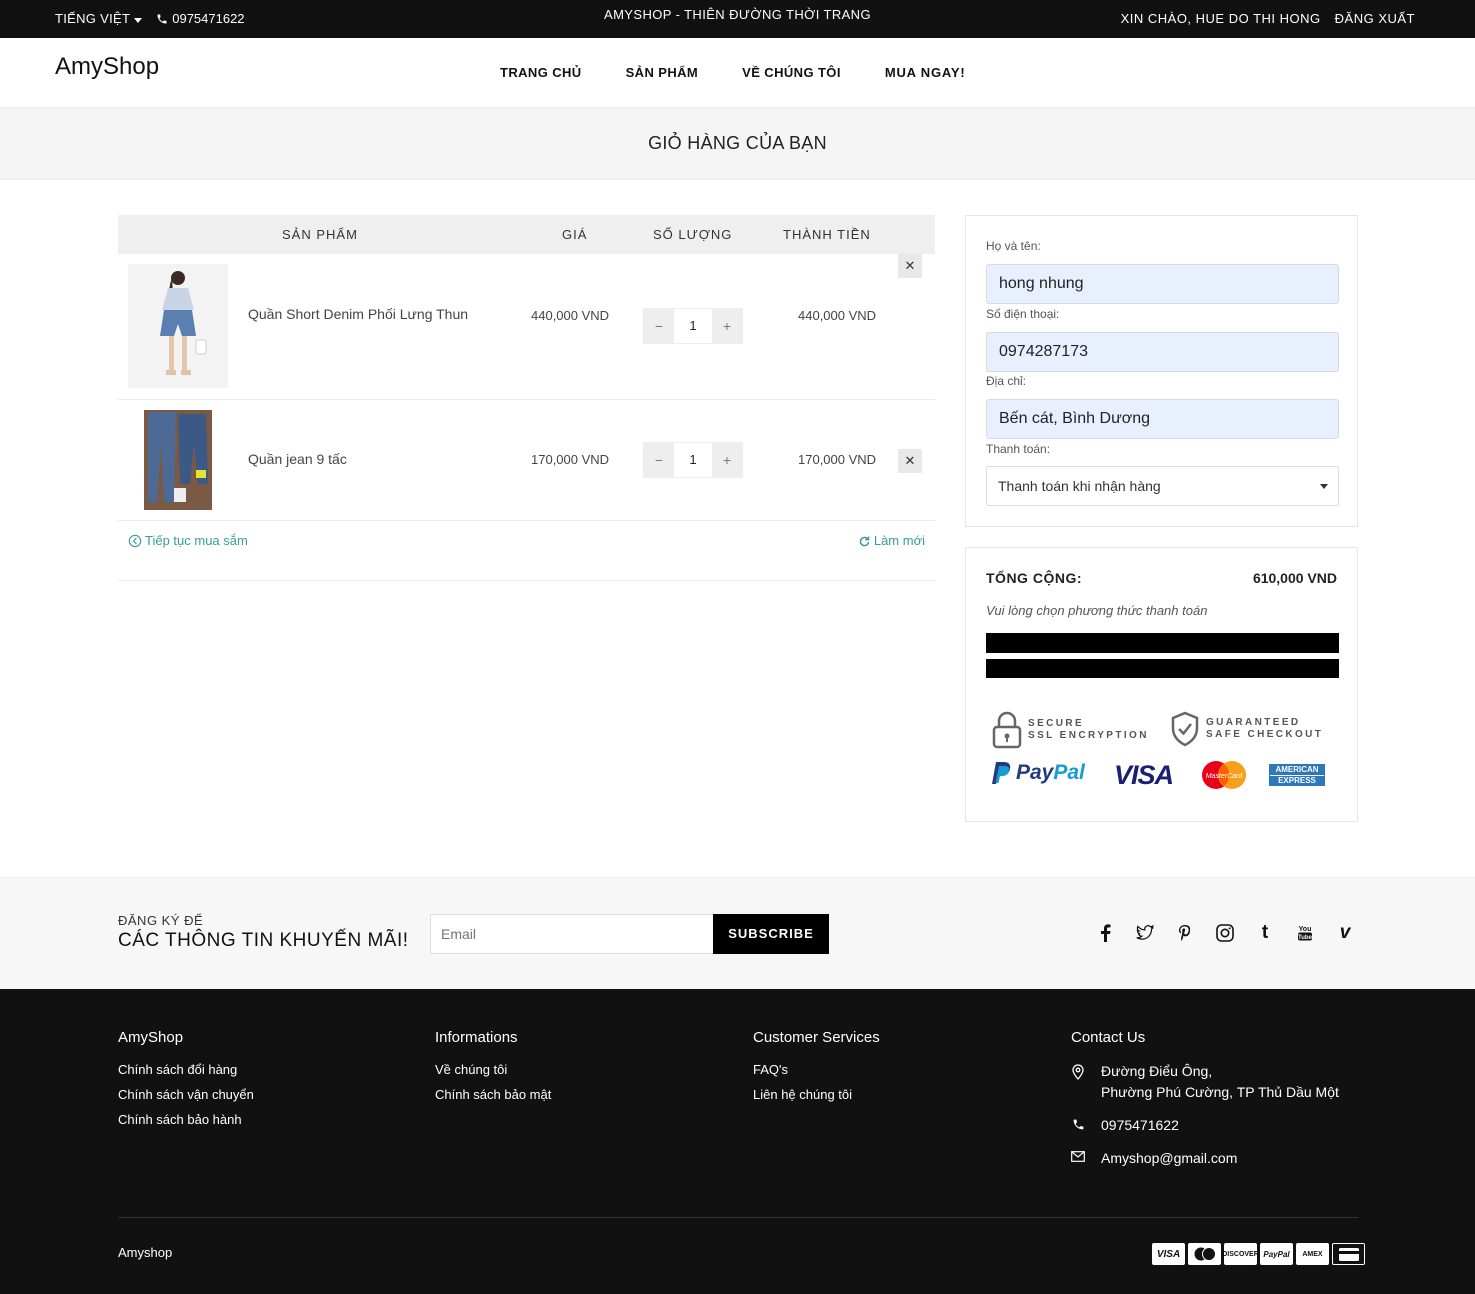 The width and height of the screenshot is (1475, 1294). I want to click on footer-email-text: Amyshop@gmail.com, so click(1169, 1158).